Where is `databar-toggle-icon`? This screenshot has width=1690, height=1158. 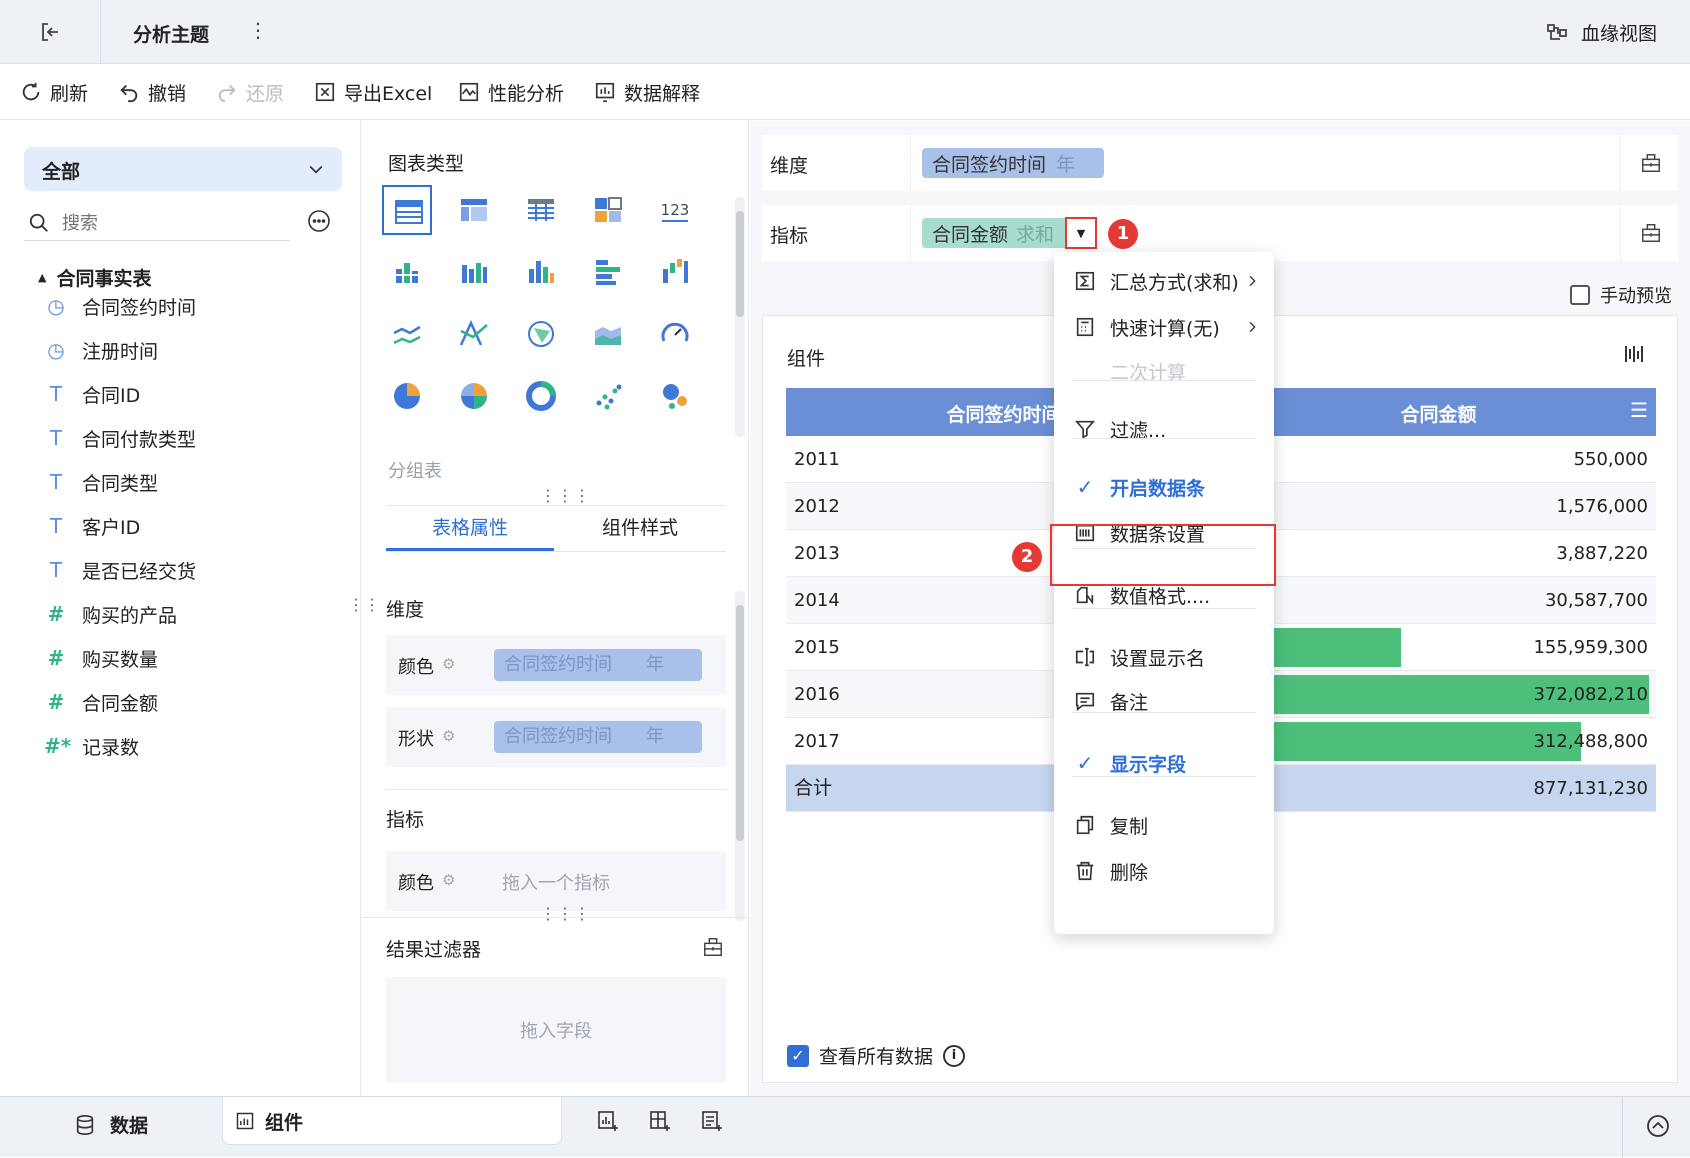 databar-toggle-icon is located at coordinates (1635, 354).